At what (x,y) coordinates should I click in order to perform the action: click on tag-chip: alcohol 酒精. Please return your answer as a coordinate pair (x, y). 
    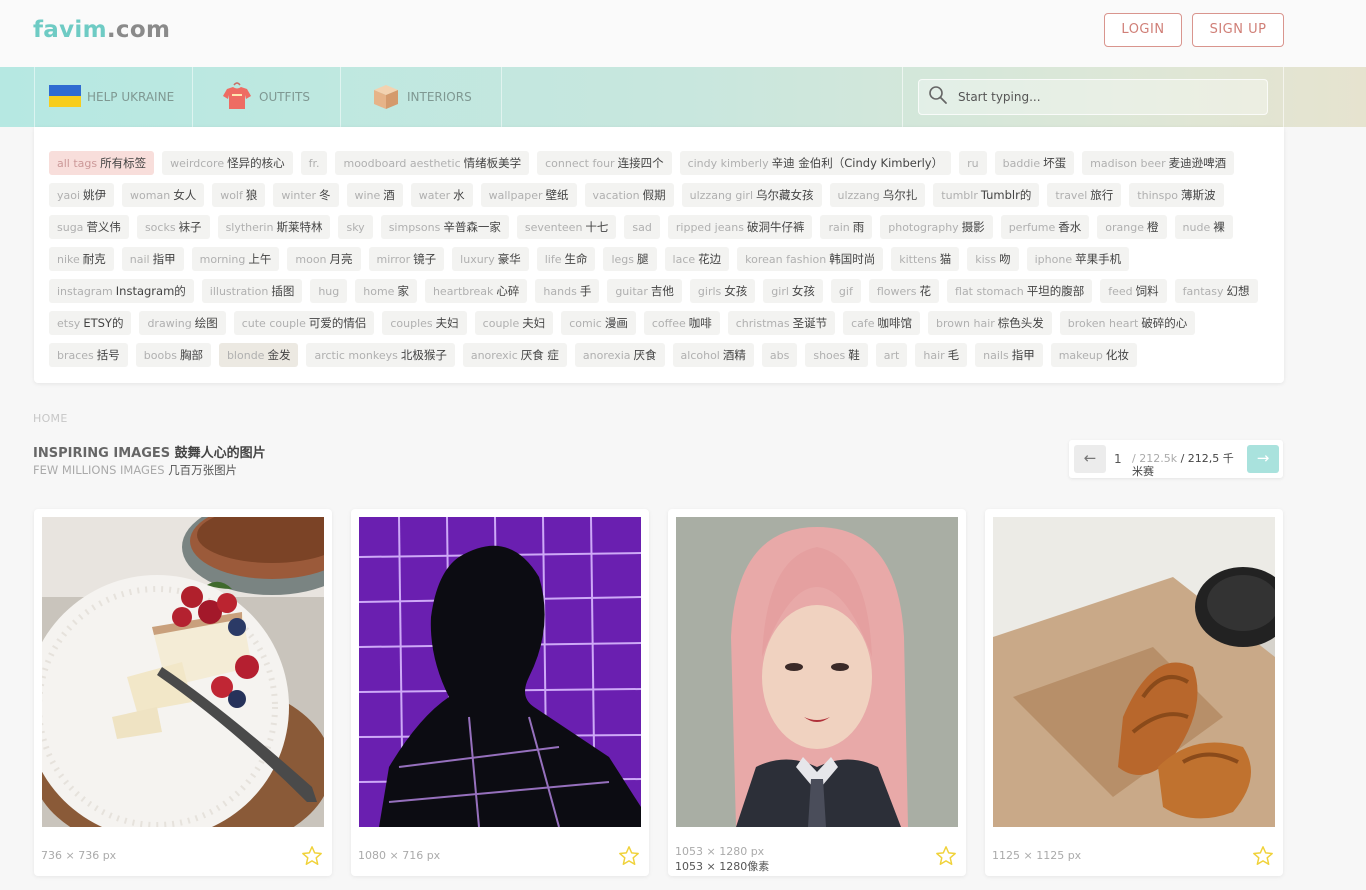
    Looking at the image, I should click on (713, 355).